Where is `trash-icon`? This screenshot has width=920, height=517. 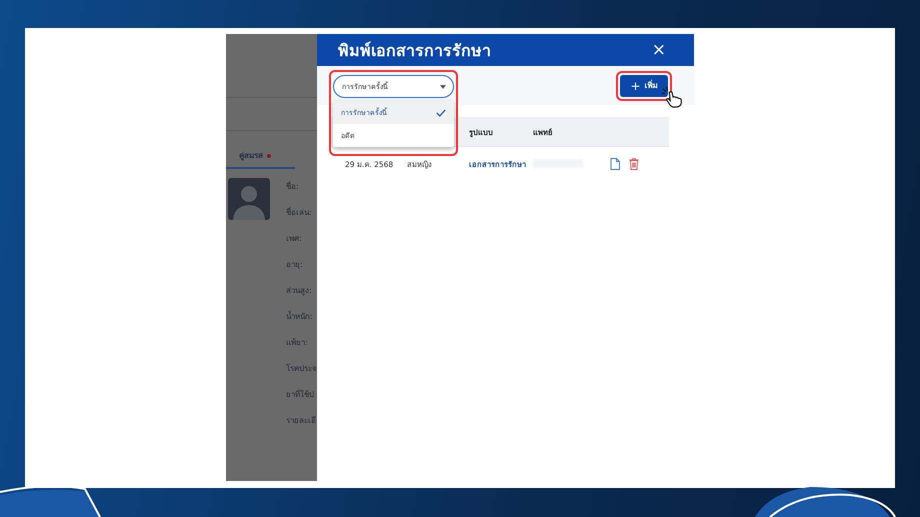 trash-icon is located at coordinates (634, 164).